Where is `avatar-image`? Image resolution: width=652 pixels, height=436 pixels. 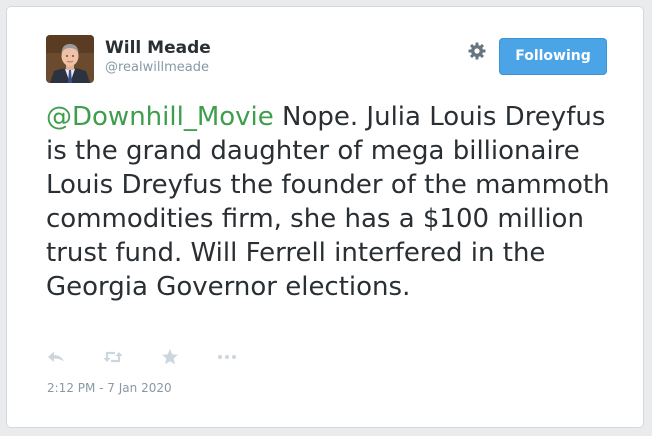 avatar-image is located at coordinates (70, 59).